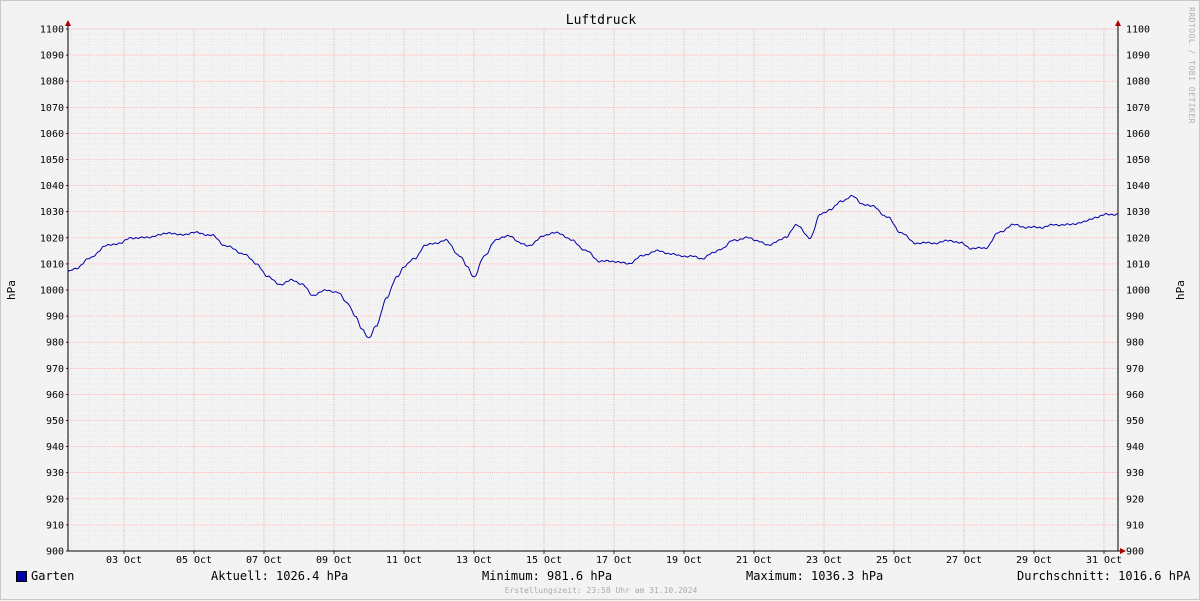 This screenshot has height=601, width=1200. Describe the element at coordinates (55, 343) in the screenshot. I see `y-tick-label-left: 980` at that location.